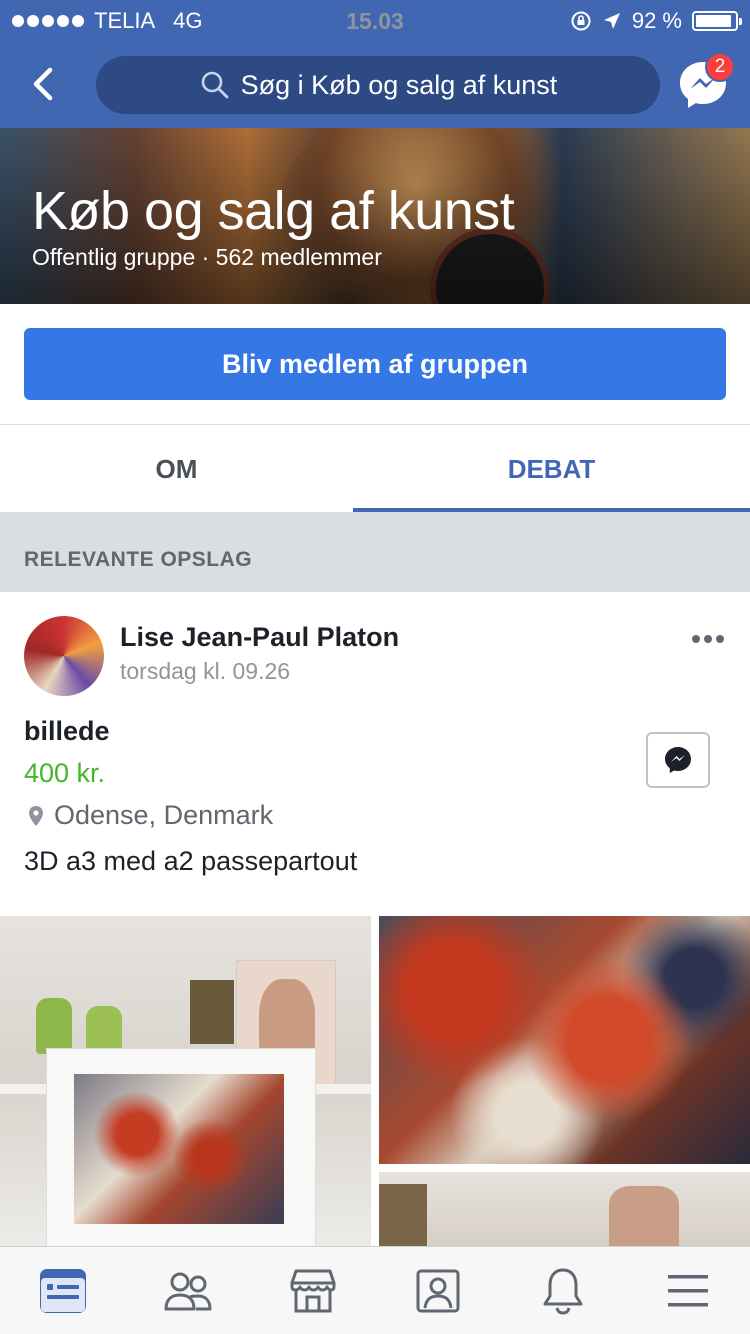  I want to click on marketplace-icon, so click(312, 1290).